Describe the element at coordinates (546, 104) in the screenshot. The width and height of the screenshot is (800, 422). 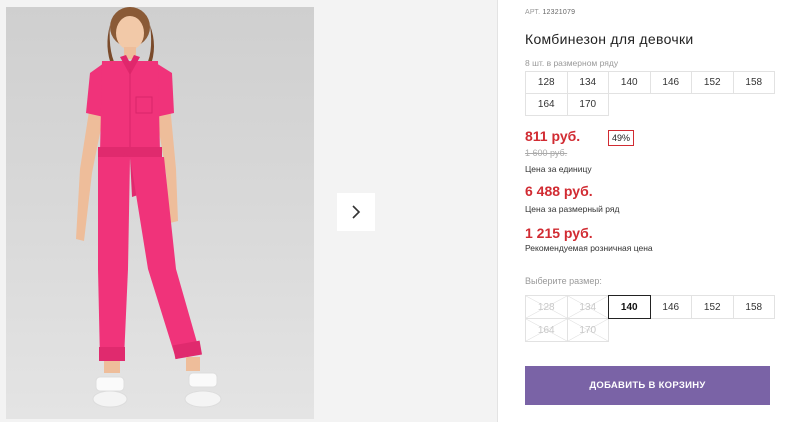
I see `size-row-cell: 164` at that location.